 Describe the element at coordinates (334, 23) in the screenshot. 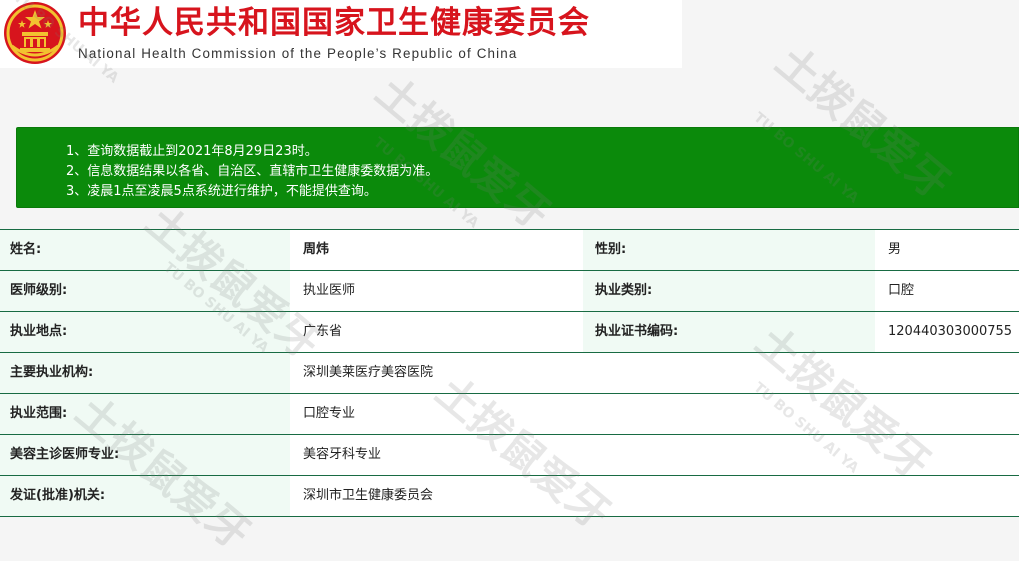

I see `site-title-cn: 中华人民共和国国家卫生健康委员会` at that location.